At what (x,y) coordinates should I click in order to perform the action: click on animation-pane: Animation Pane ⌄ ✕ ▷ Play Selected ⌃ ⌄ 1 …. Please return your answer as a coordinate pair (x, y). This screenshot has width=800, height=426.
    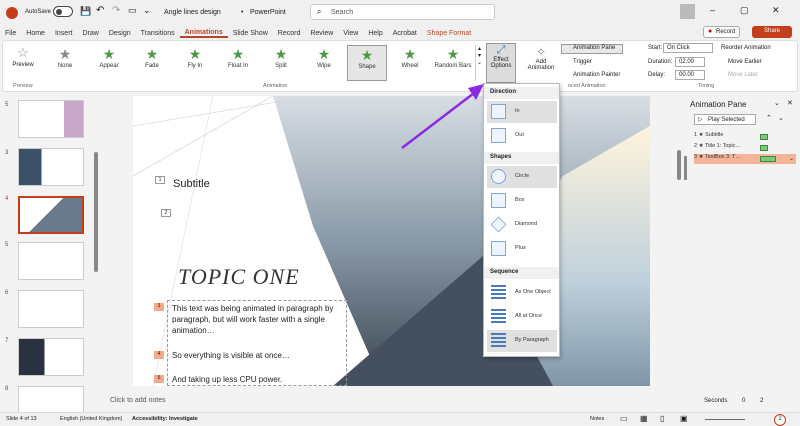
    Looking at the image, I should click on (742, 254).